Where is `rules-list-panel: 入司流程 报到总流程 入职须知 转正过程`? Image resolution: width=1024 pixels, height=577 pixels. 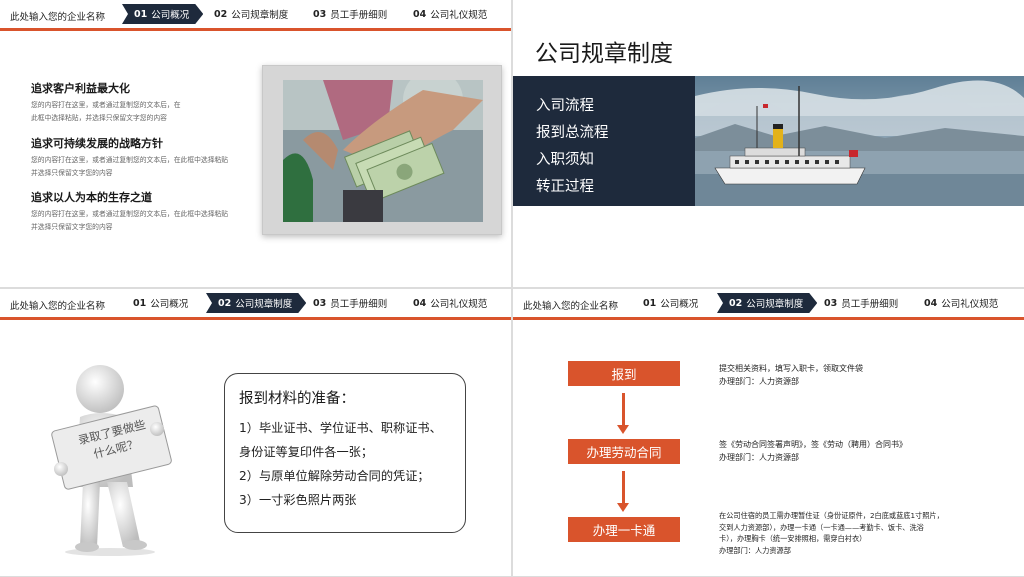
rules-list-panel: 入司流程 报到总流程 入职须知 转正过程 is located at coordinates (604, 141).